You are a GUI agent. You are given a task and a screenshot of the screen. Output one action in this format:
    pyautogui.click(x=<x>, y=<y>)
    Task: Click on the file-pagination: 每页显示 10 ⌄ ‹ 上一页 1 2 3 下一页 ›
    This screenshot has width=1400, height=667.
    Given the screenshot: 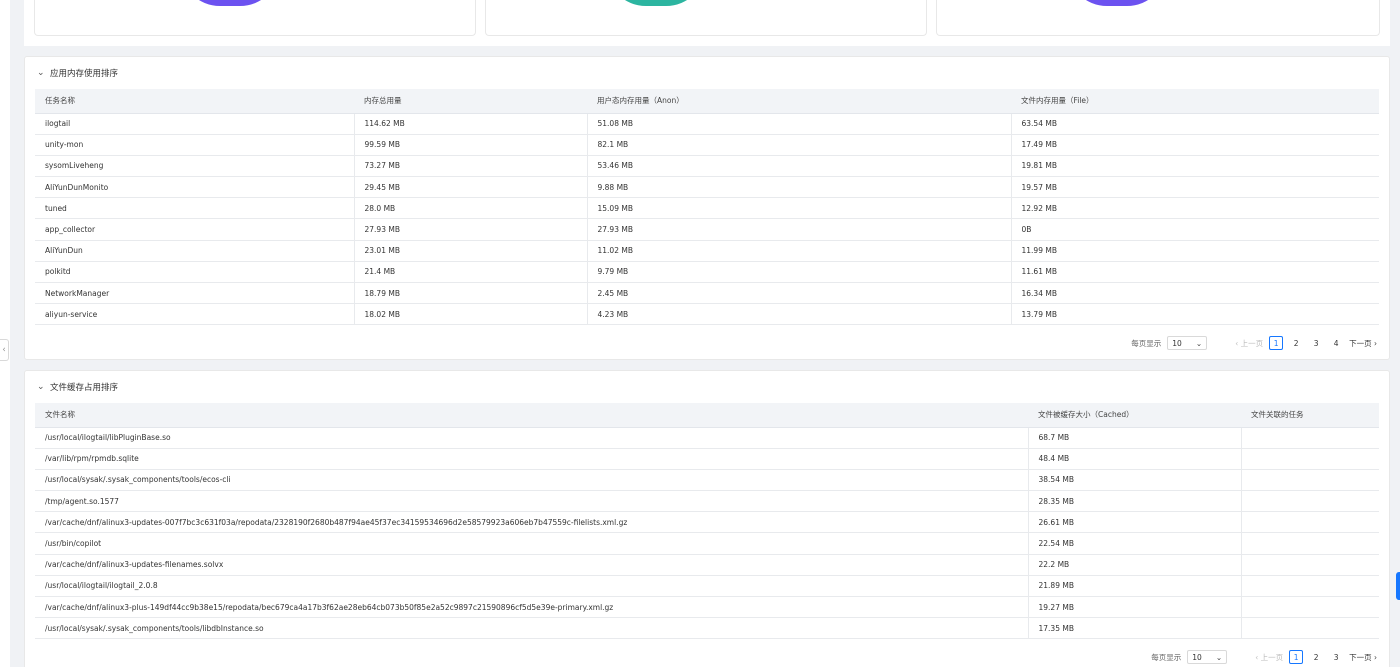 What is the action you would take?
    pyautogui.click(x=1264, y=657)
    